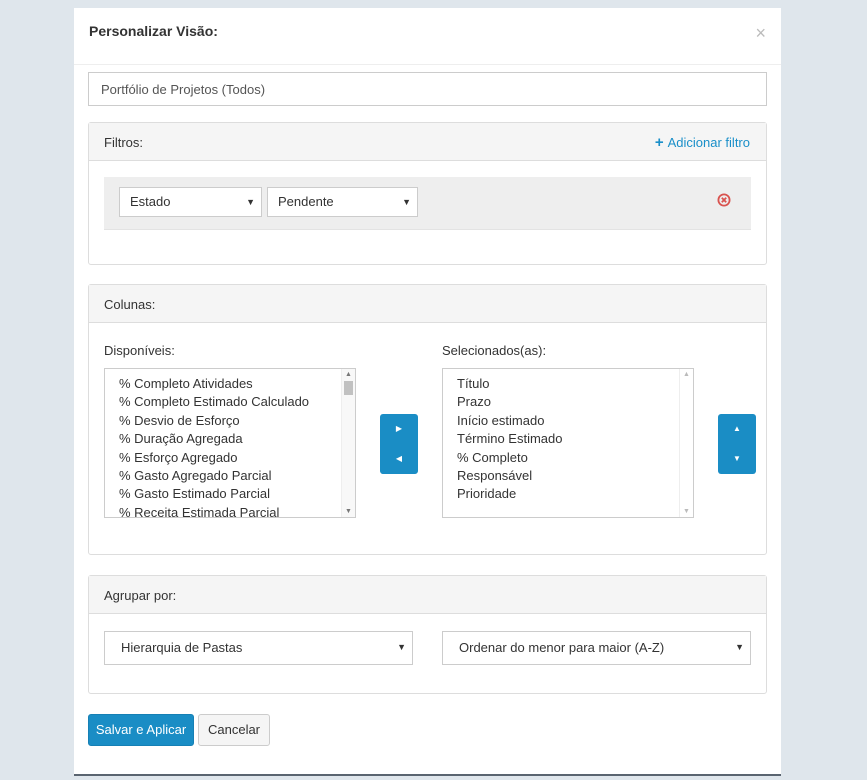  What do you see at coordinates (237, 458) in the screenshot?
I see `list-item: % Esforço Agregado` at bounding box center [237, 458].